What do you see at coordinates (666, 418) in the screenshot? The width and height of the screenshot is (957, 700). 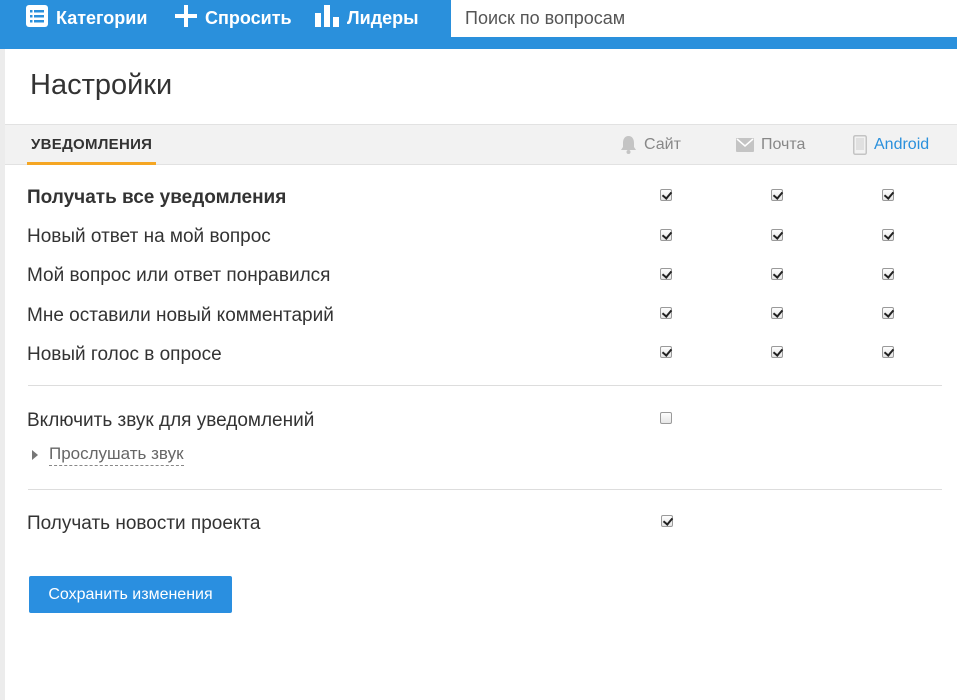 I see `checkbox-sound` at bounding box center [666, 418].